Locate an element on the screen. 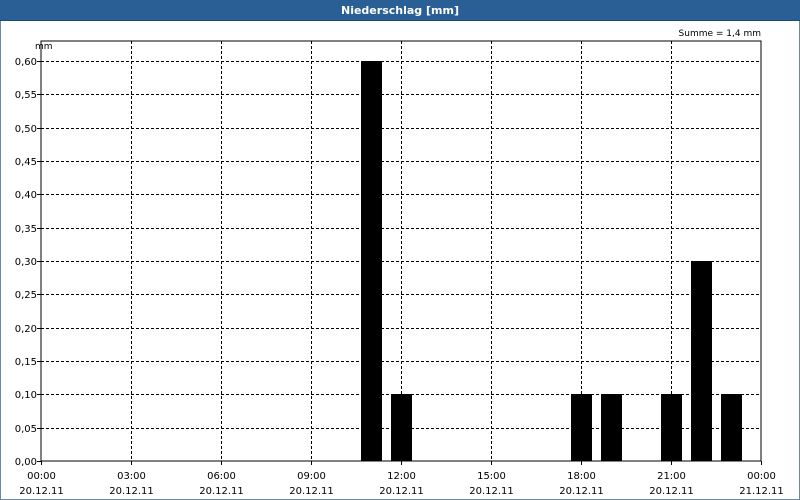 This screenshot has width=800, height=500. y-tick-label: 0,00 is located at coordinates (26, 462).